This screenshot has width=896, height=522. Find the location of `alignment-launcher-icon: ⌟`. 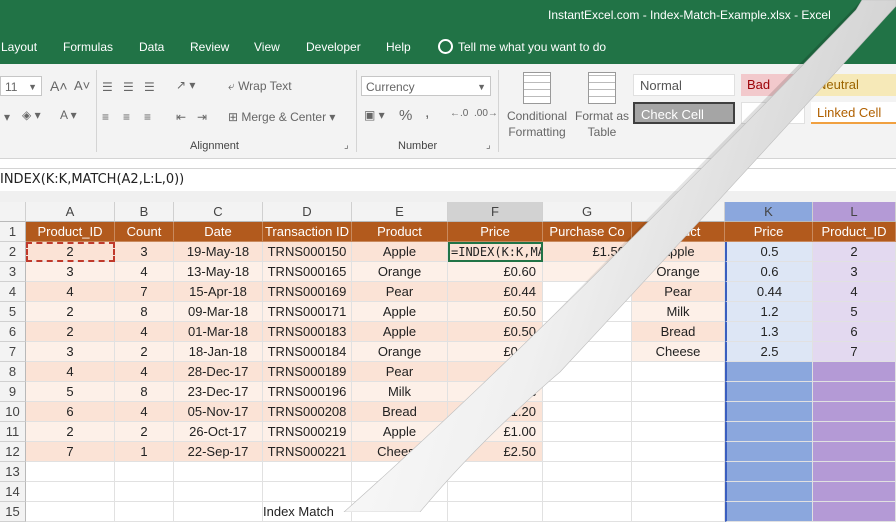

alignment-launcher-icon: ⌟ is located at coordinates (346, 145).